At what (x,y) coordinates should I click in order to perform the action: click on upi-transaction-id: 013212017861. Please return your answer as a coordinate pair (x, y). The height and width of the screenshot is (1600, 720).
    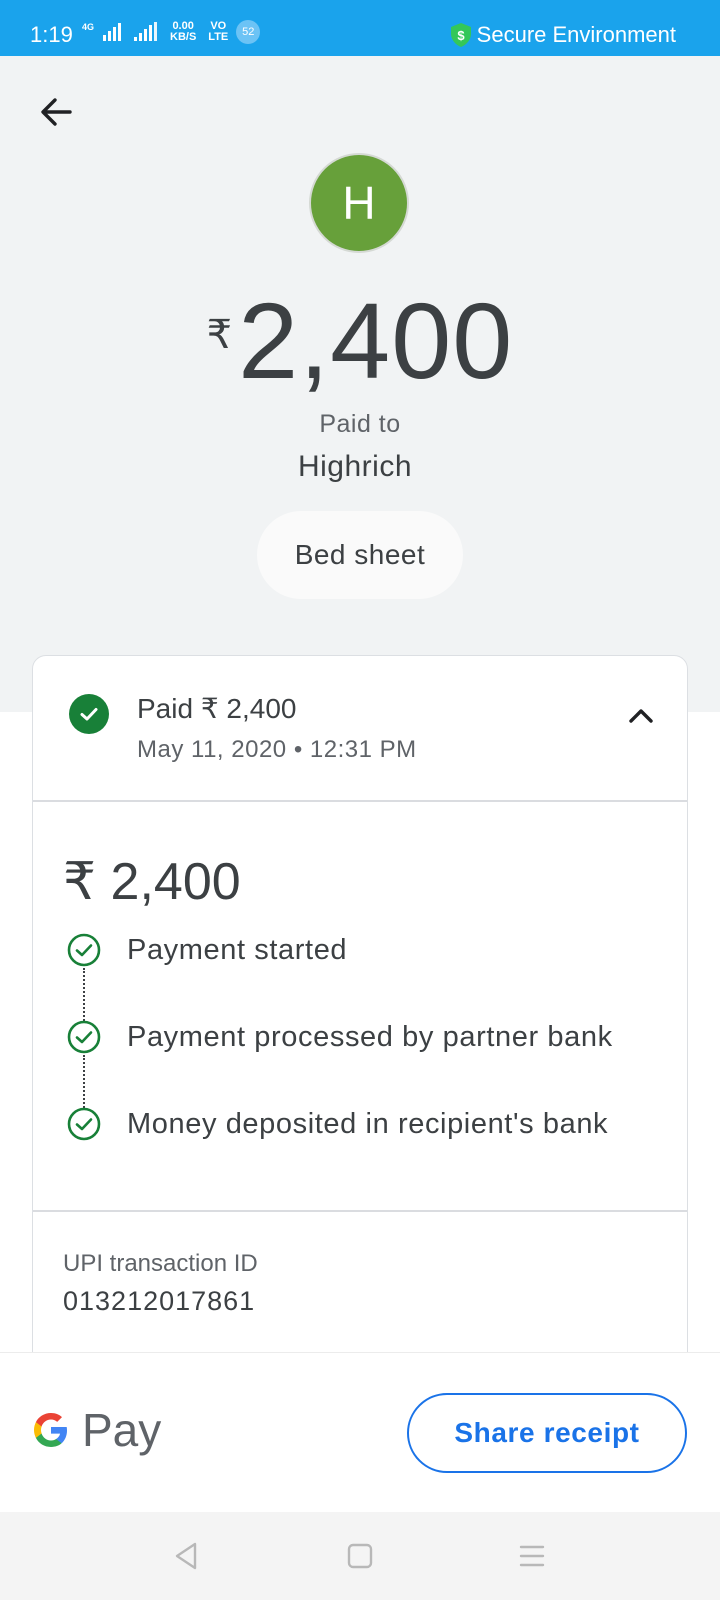
    Looking at the image, I should click on (159, 1301).